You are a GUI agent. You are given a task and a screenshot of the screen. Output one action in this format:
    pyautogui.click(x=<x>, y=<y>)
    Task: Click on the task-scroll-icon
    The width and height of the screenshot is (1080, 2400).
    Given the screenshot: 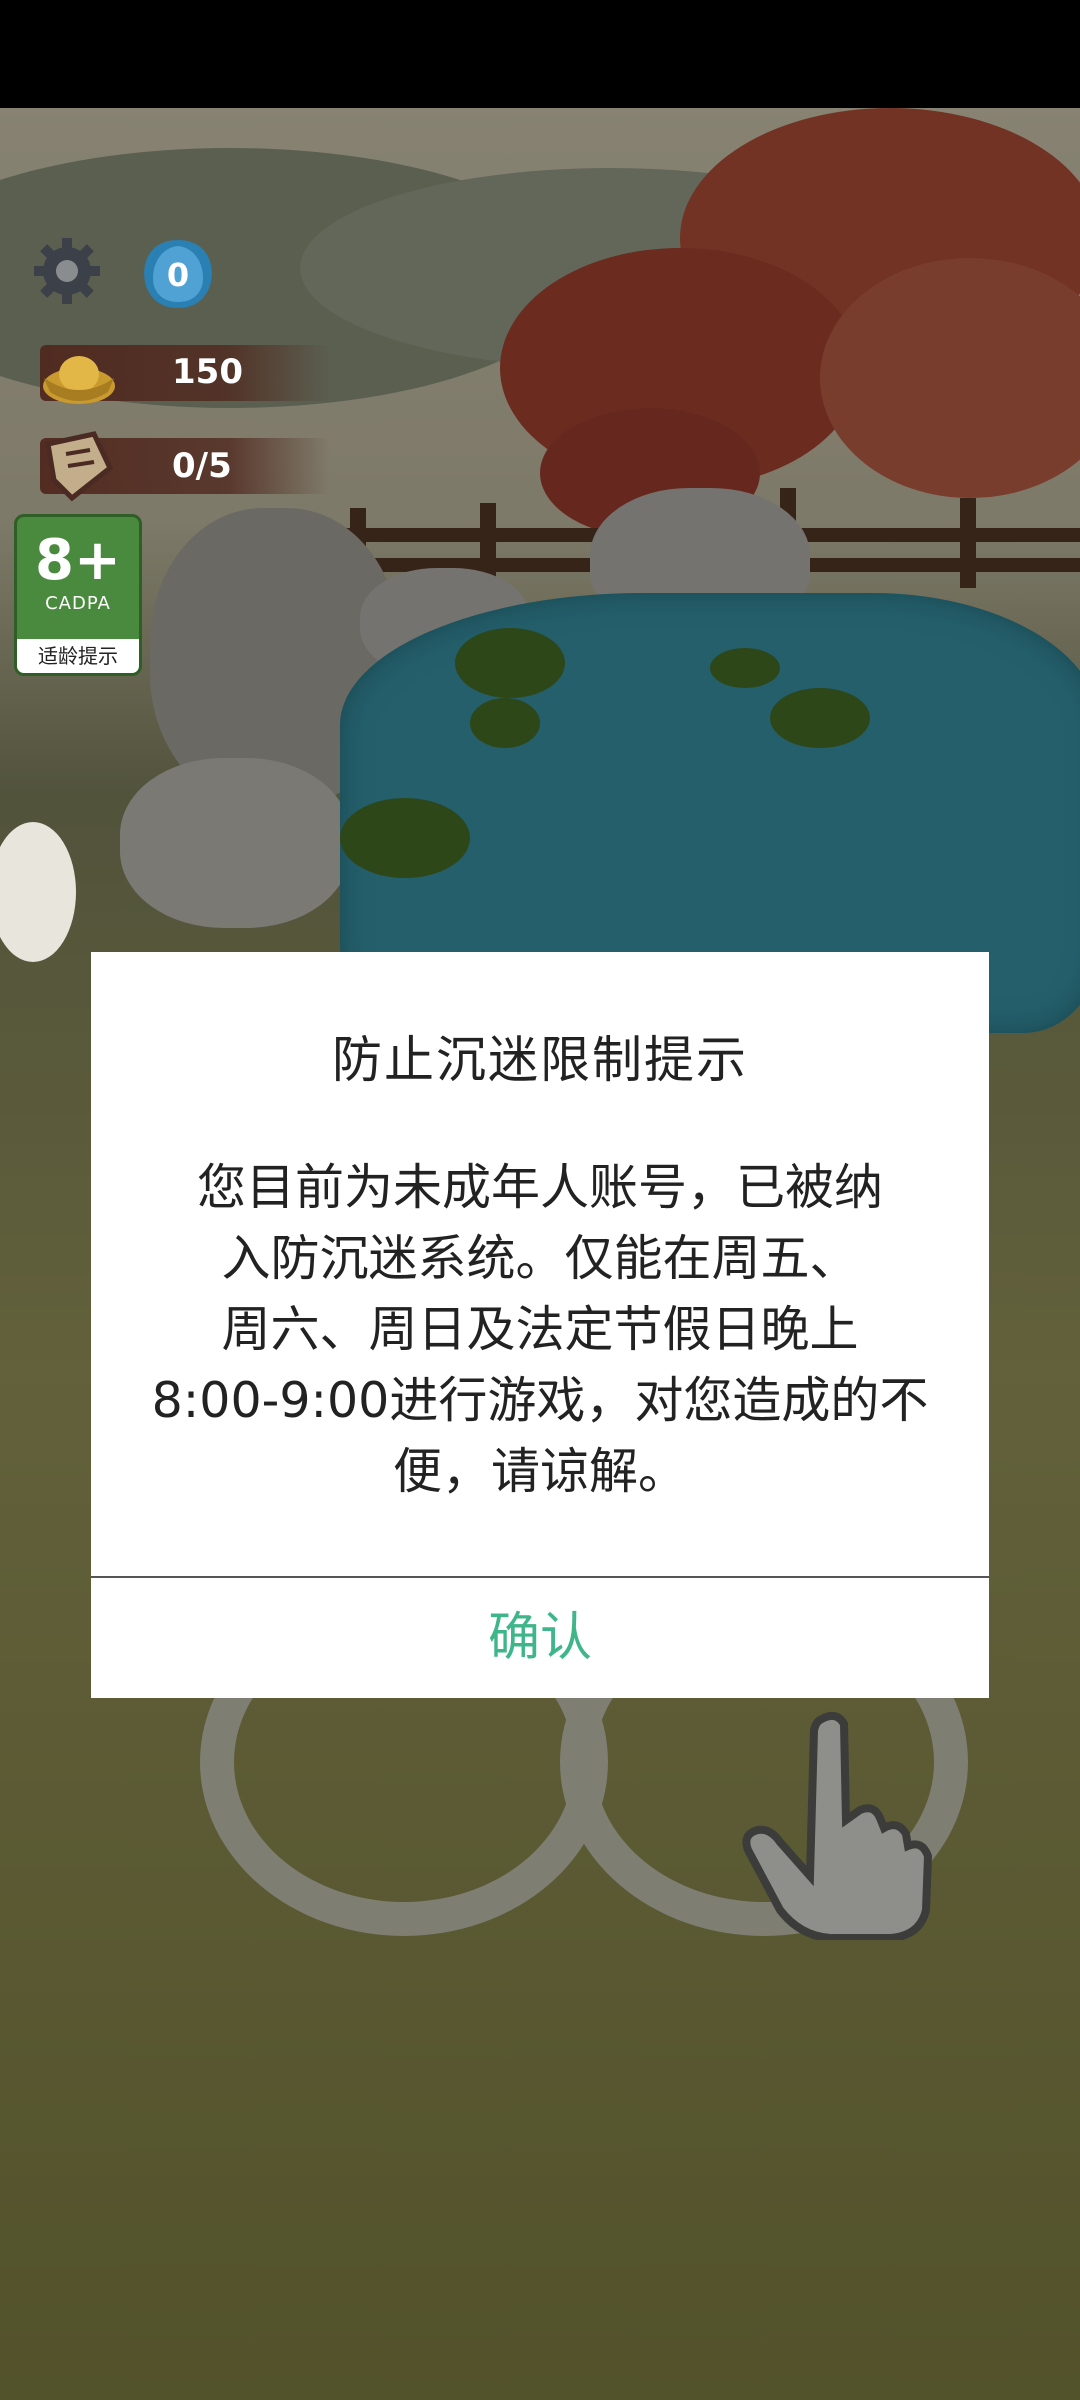 What is the action you would take?
    pyautogui.click(x=79, y=466)
    